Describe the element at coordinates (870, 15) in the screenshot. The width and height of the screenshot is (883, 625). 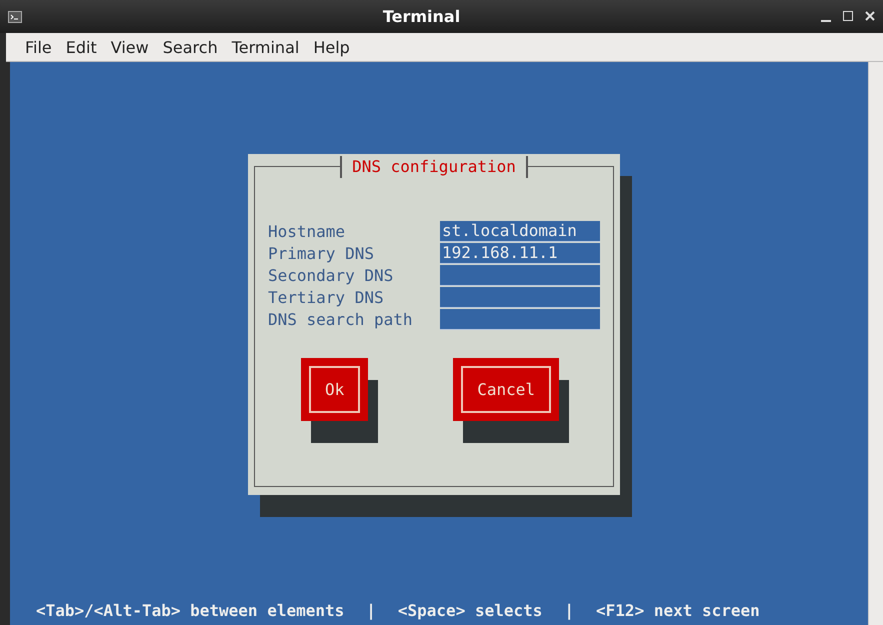
I see `close-icon` at that location.